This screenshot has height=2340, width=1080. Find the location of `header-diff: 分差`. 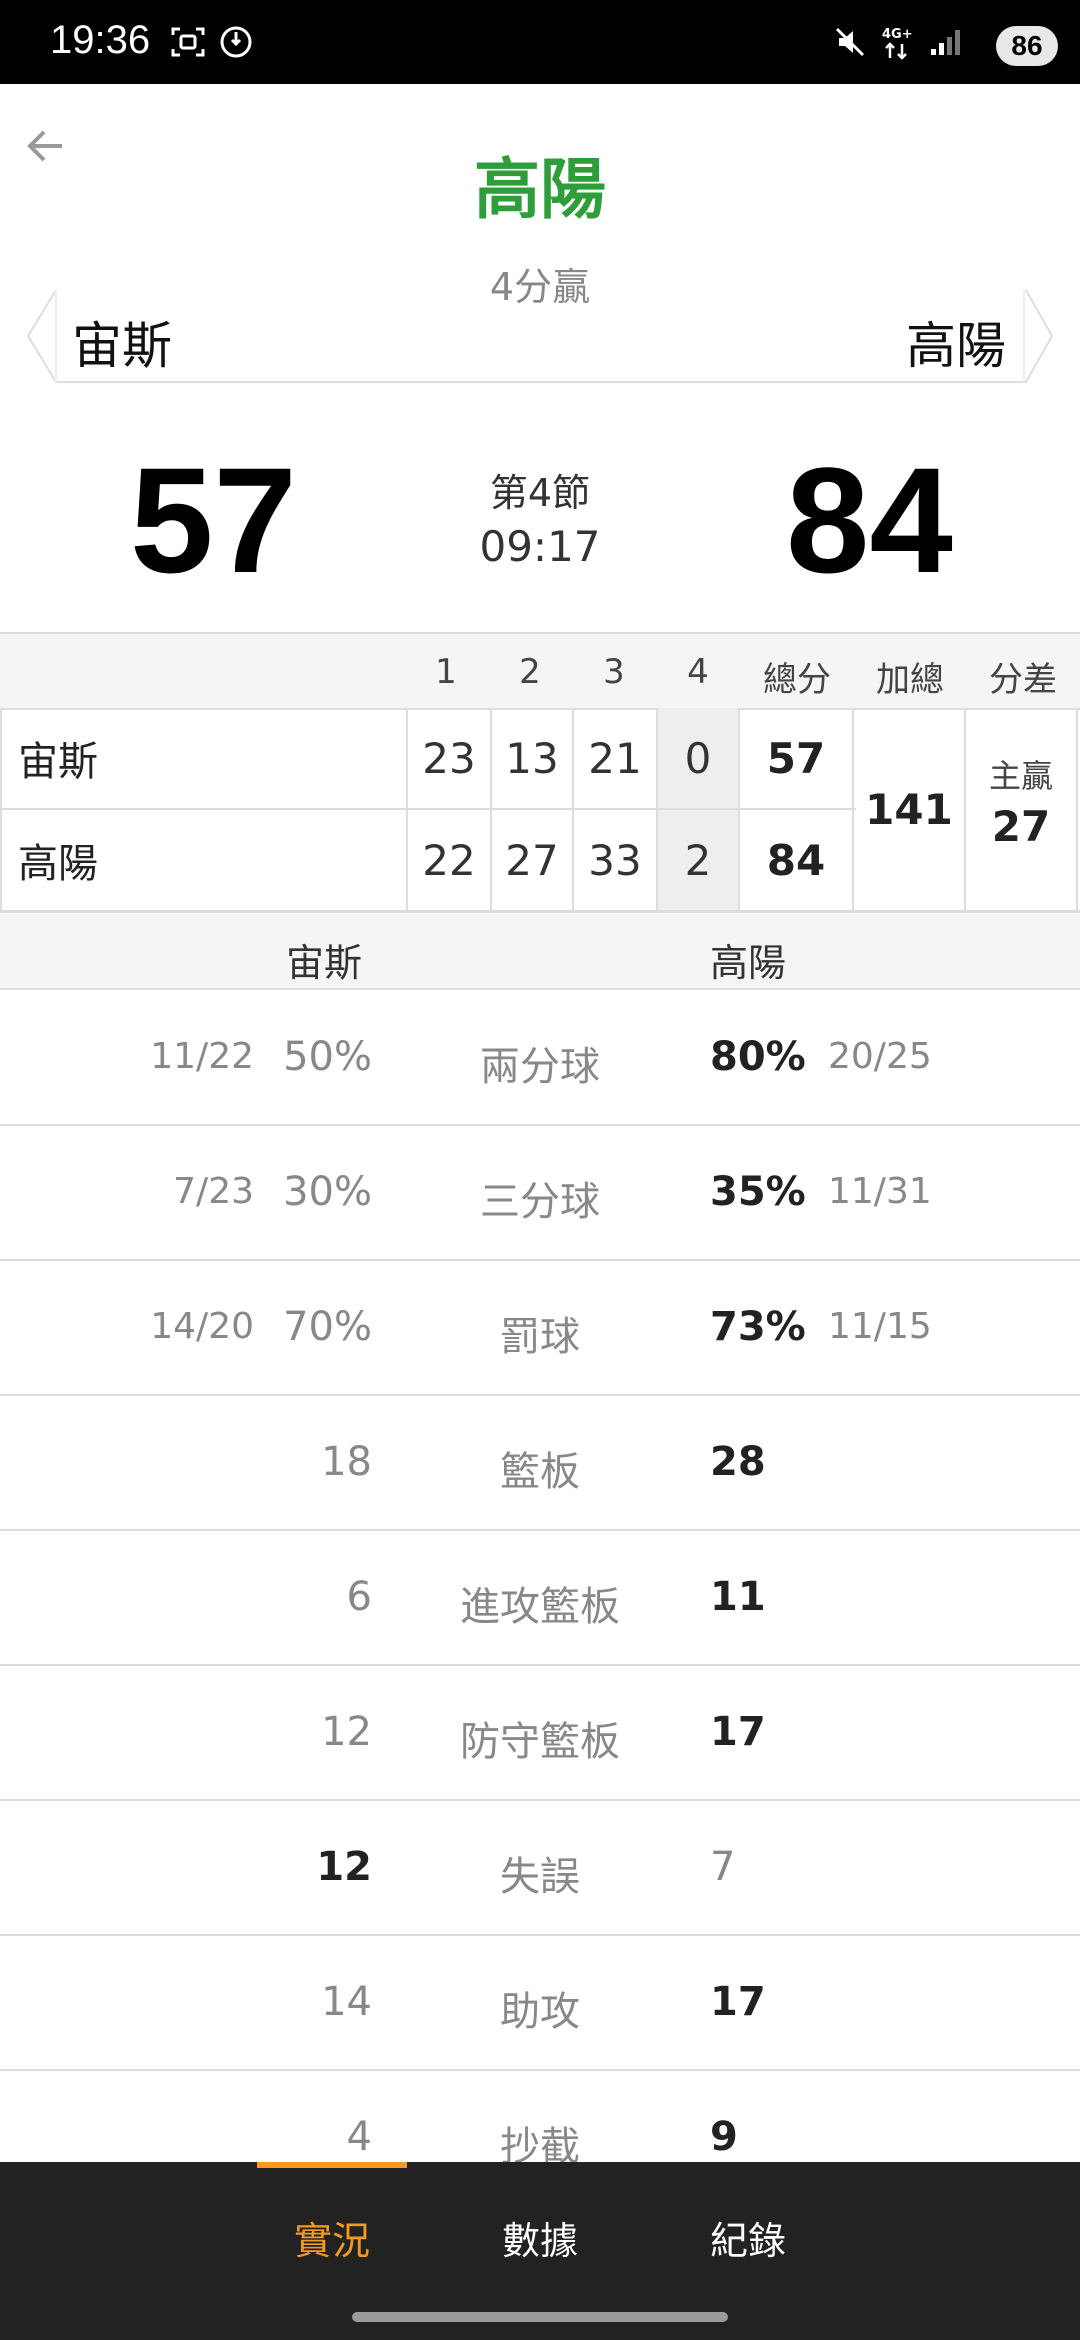

header-diff: 分差 is located at coordinates (1023, 680).